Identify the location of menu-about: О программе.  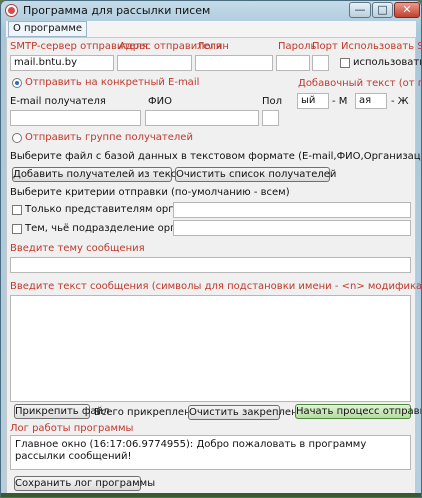
(48, 29).